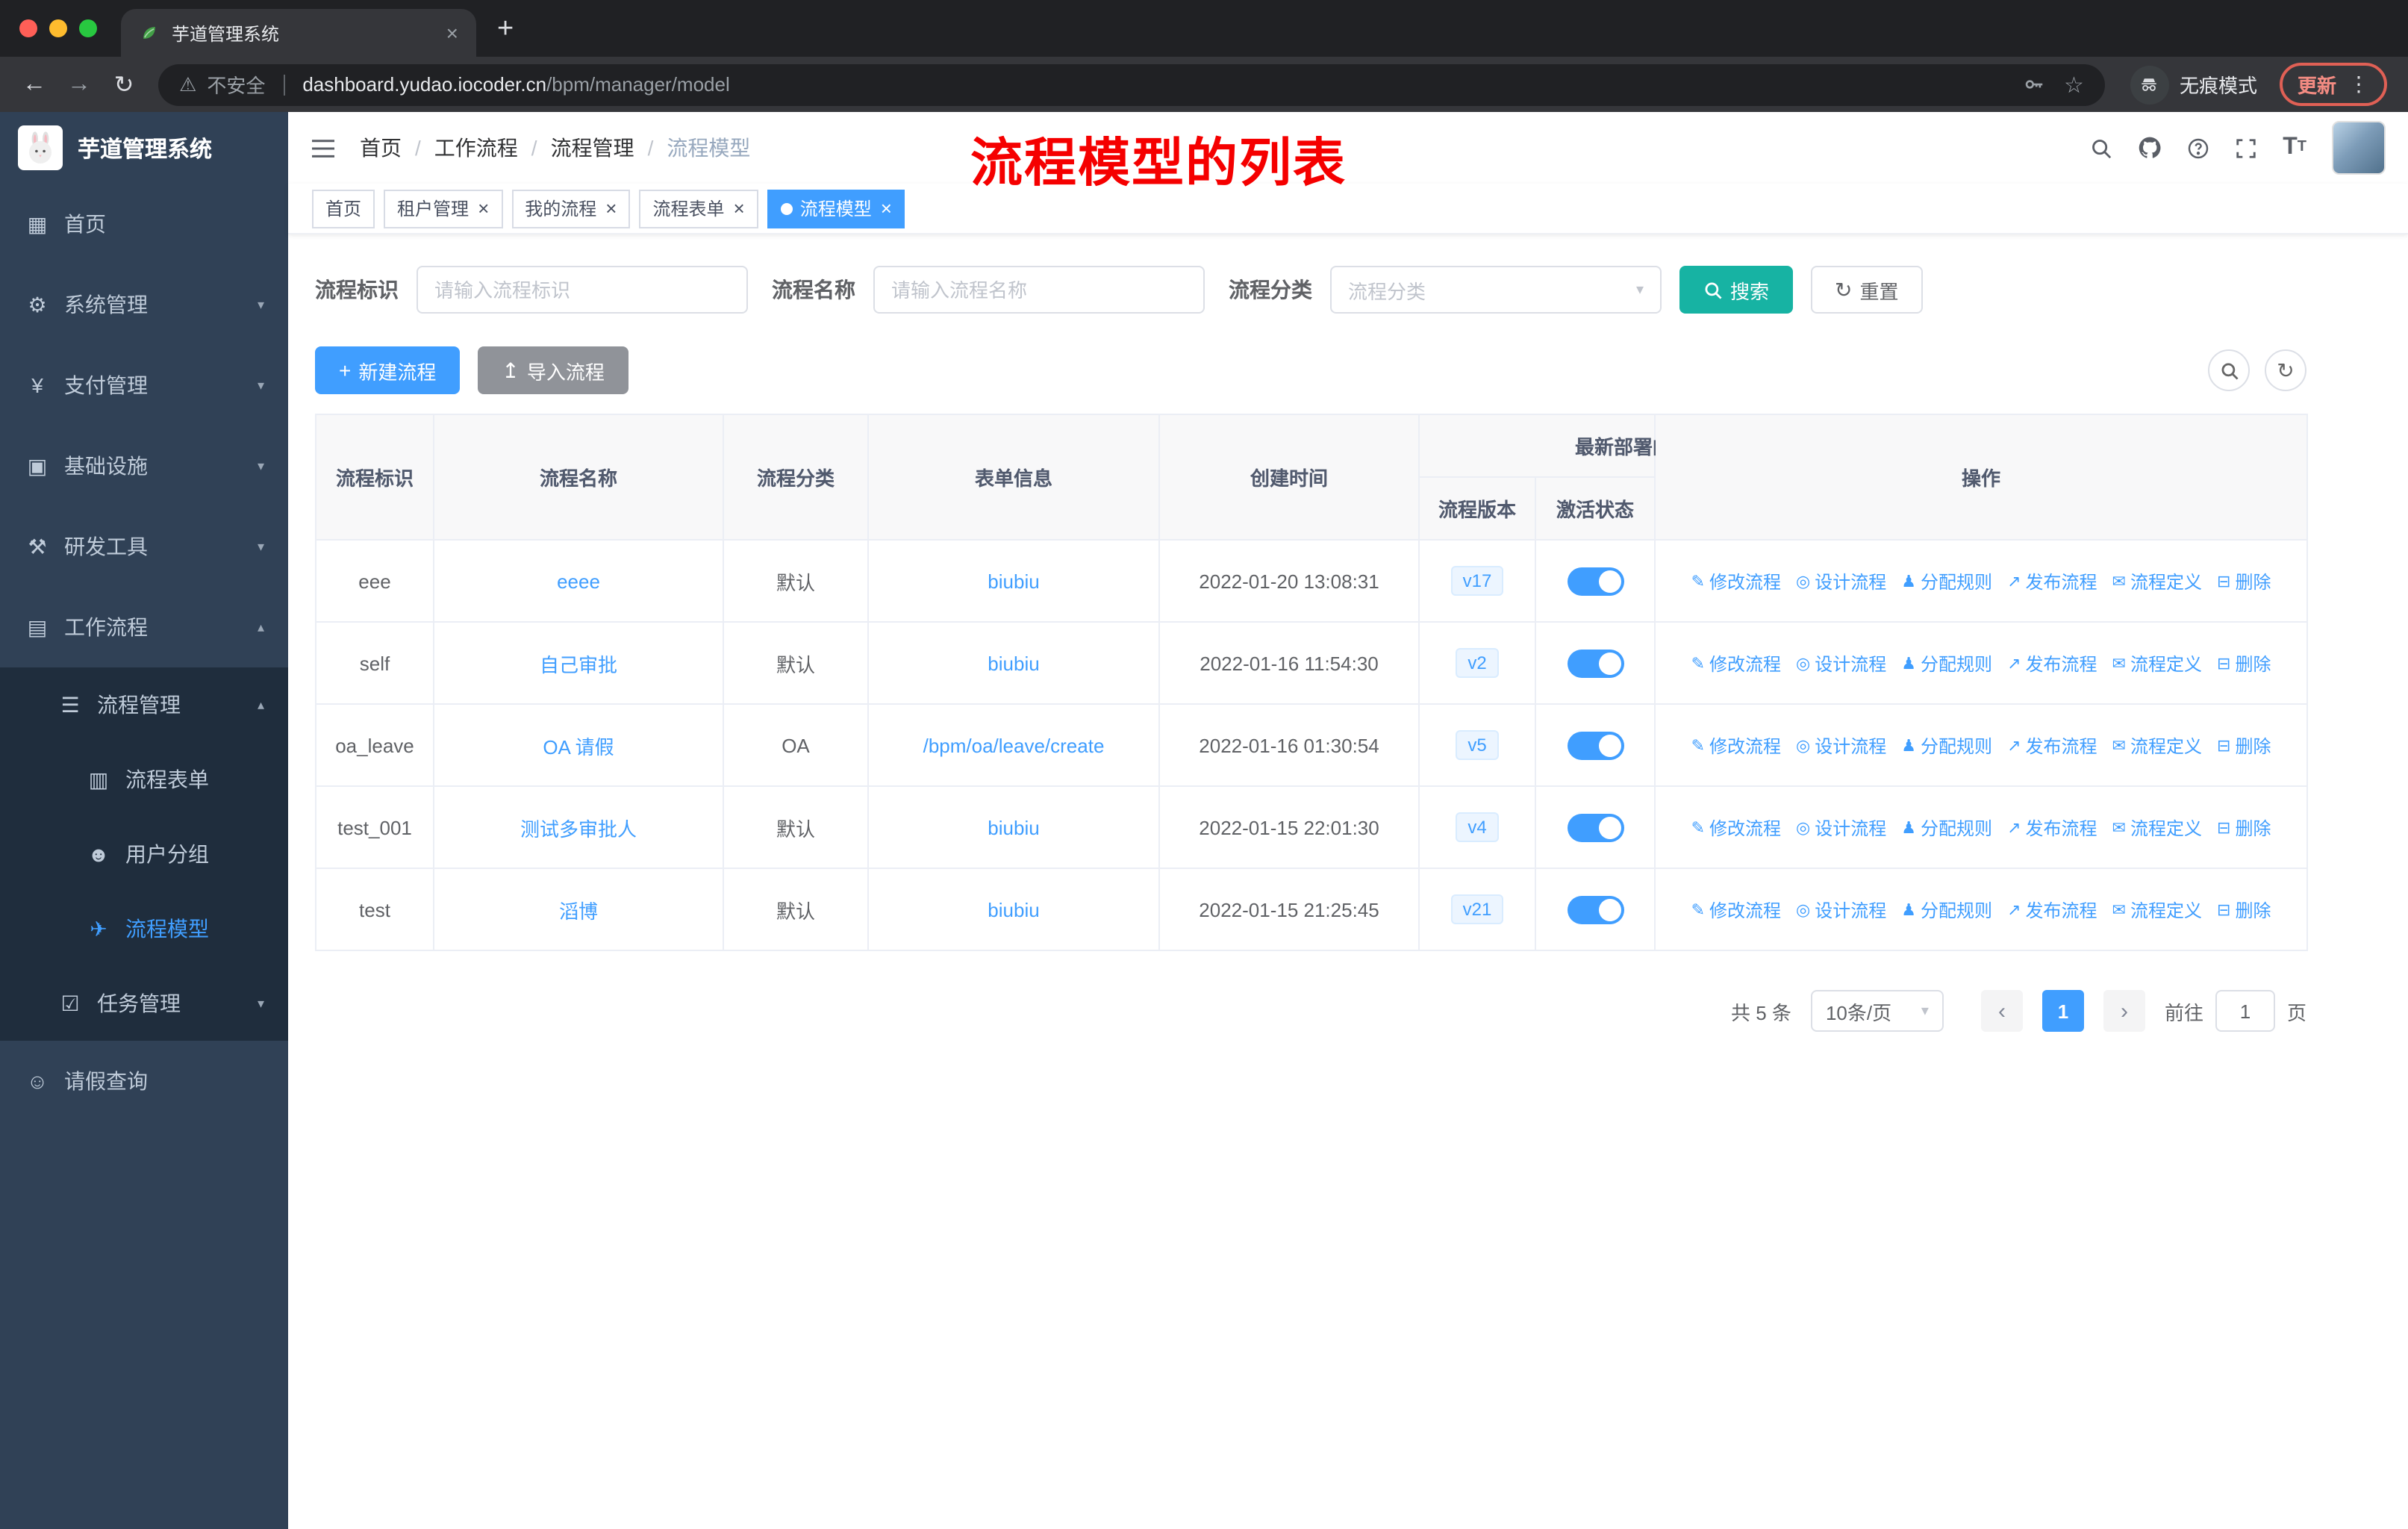 This screenshot has height=1529, width=2408. I want to click on minimize-window-button, so click(58, 28).